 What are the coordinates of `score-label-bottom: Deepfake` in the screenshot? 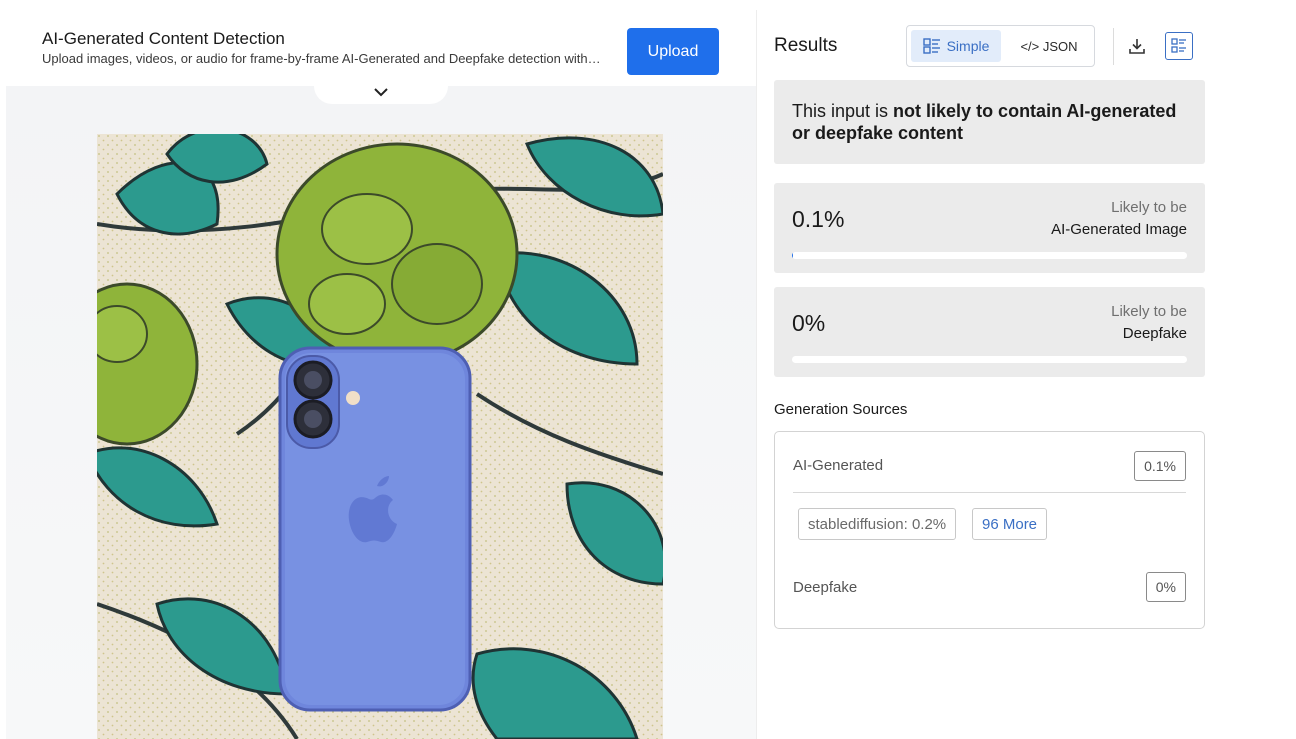 It's located at (1154, 333).